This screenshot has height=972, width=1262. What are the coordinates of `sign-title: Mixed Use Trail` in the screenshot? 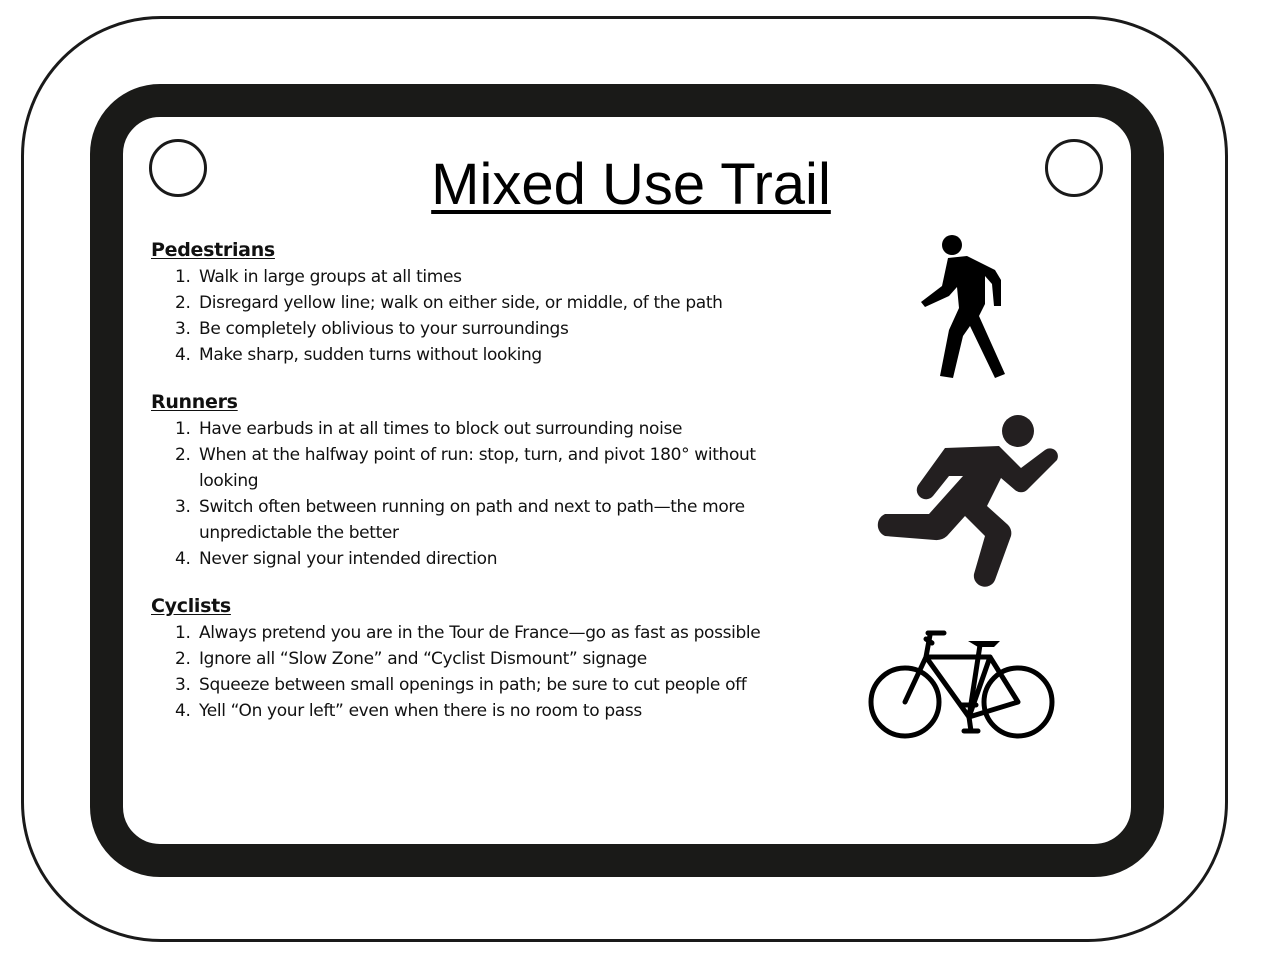 It's located at (631, 184).